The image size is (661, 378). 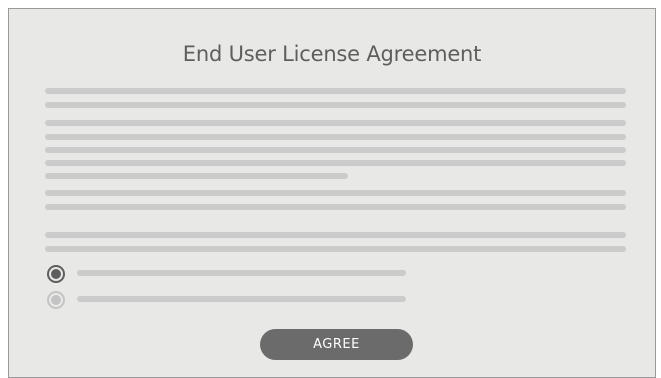 I want to click on decline-radio, so click(x=56, y=300).